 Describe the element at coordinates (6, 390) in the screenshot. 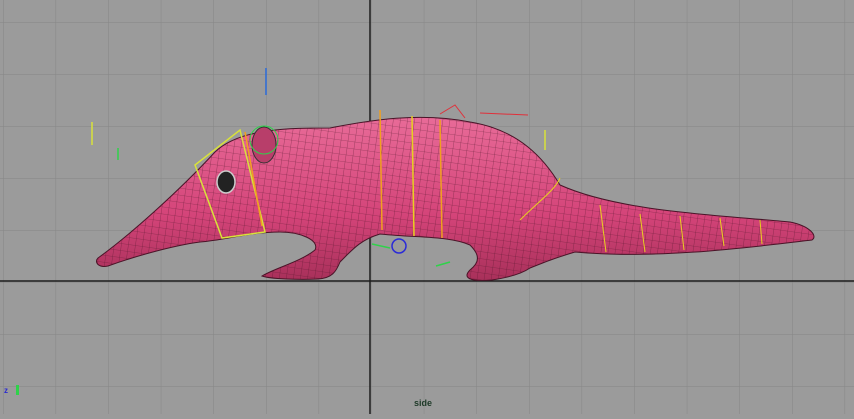

I see `axis-z-label: z` at that location.